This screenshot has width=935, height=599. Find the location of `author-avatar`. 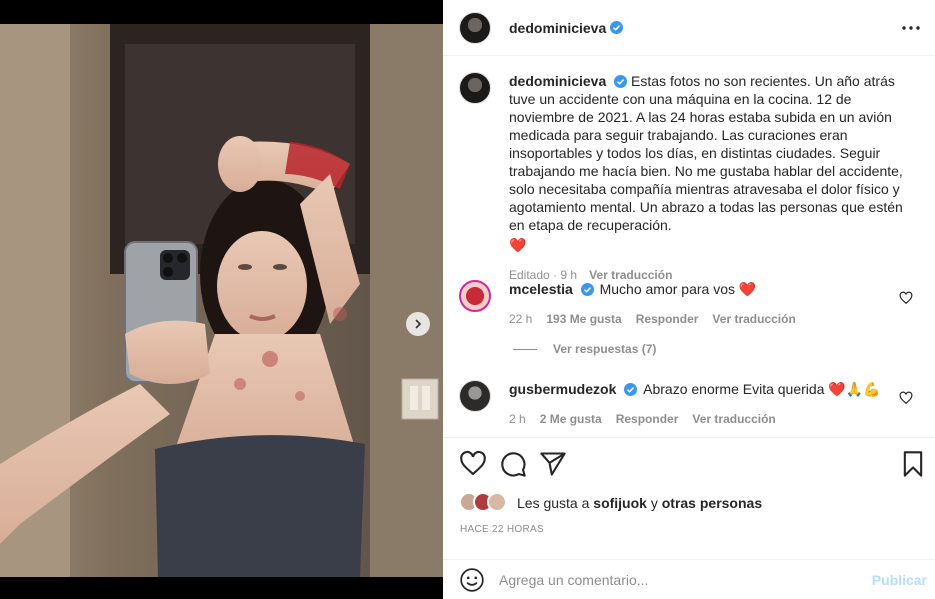

author-avatar is located at coordinates (475, 27).